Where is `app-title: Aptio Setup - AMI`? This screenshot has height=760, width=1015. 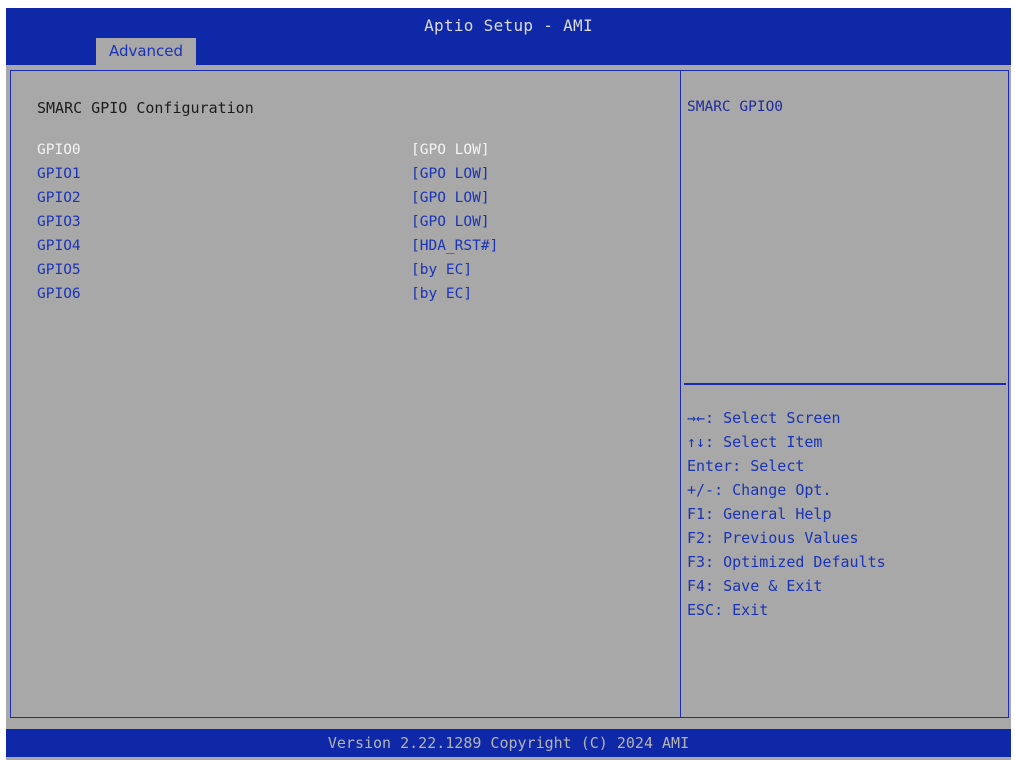
app-title: Aptio Setup - AMI is located at coordinates (508, 25).